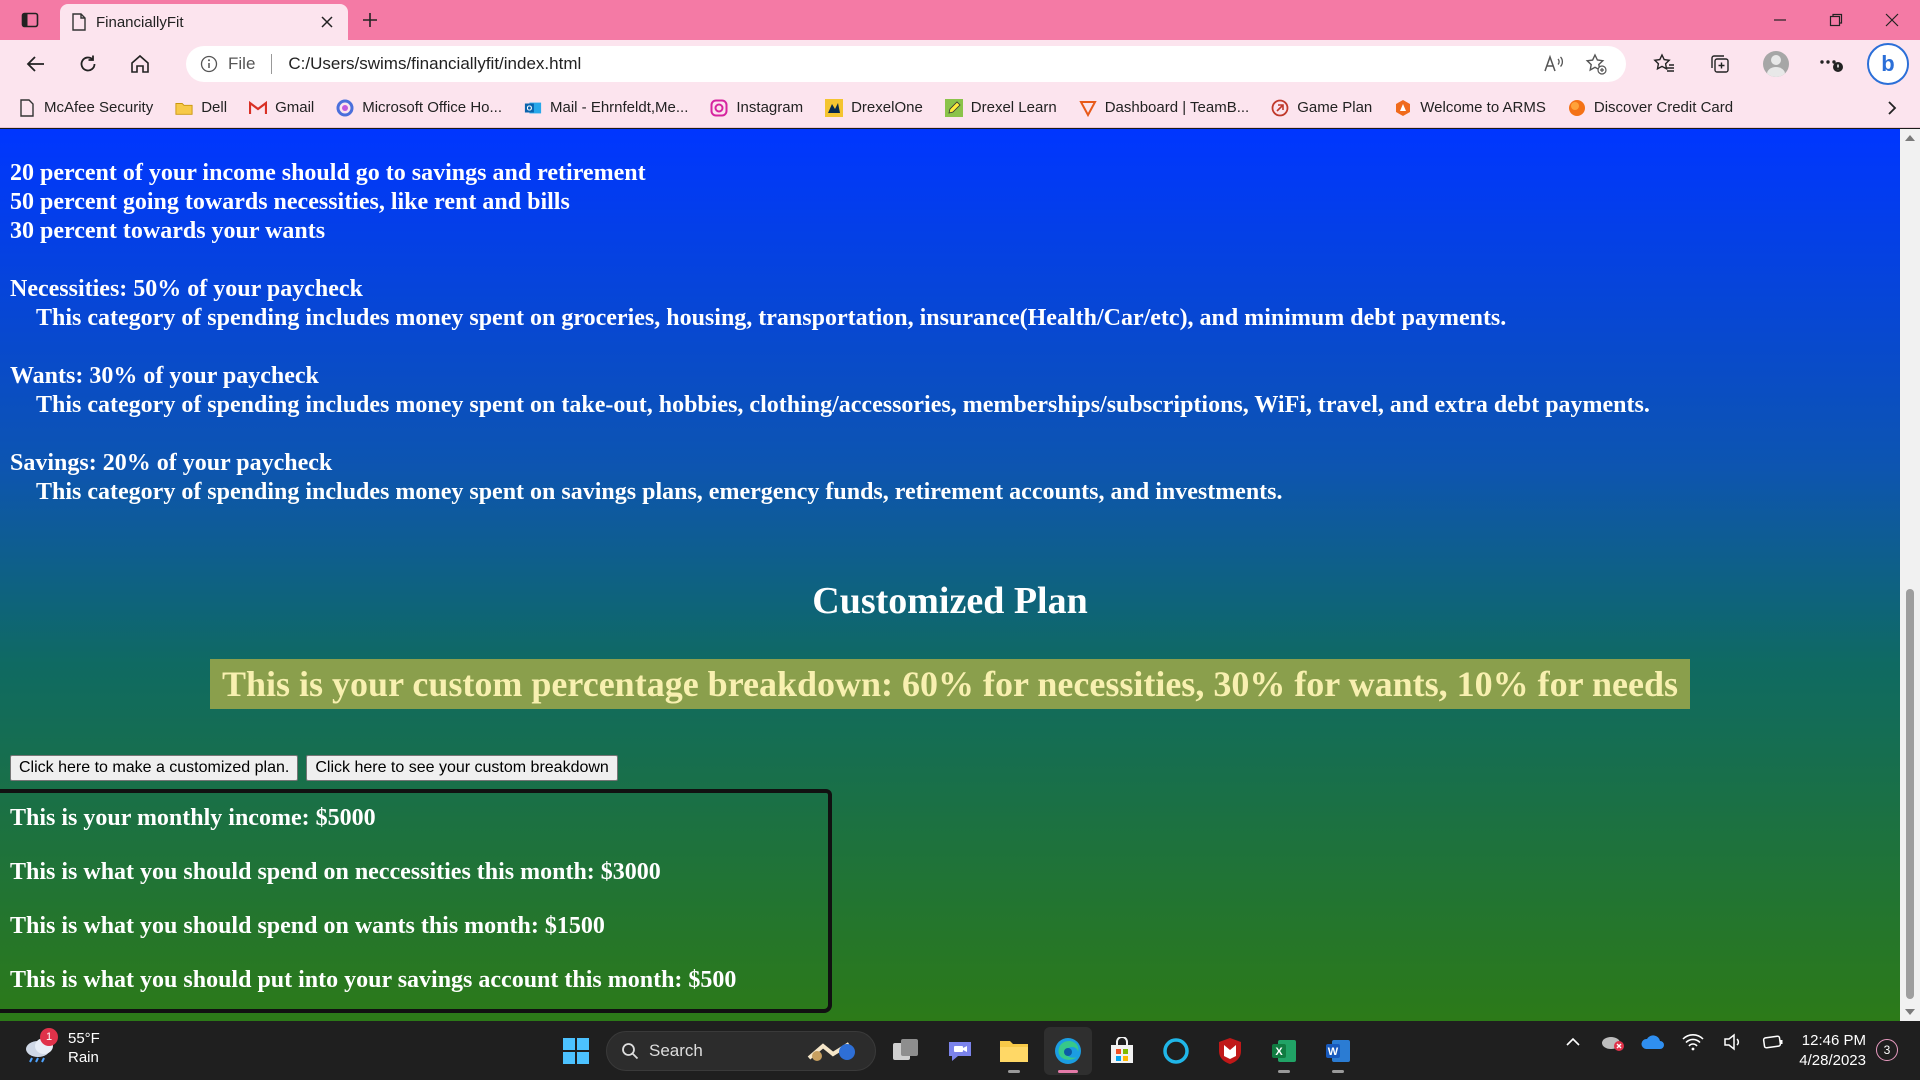  I want to click on category-title: Savings: 20% of your paycheck, so click(171, 463).